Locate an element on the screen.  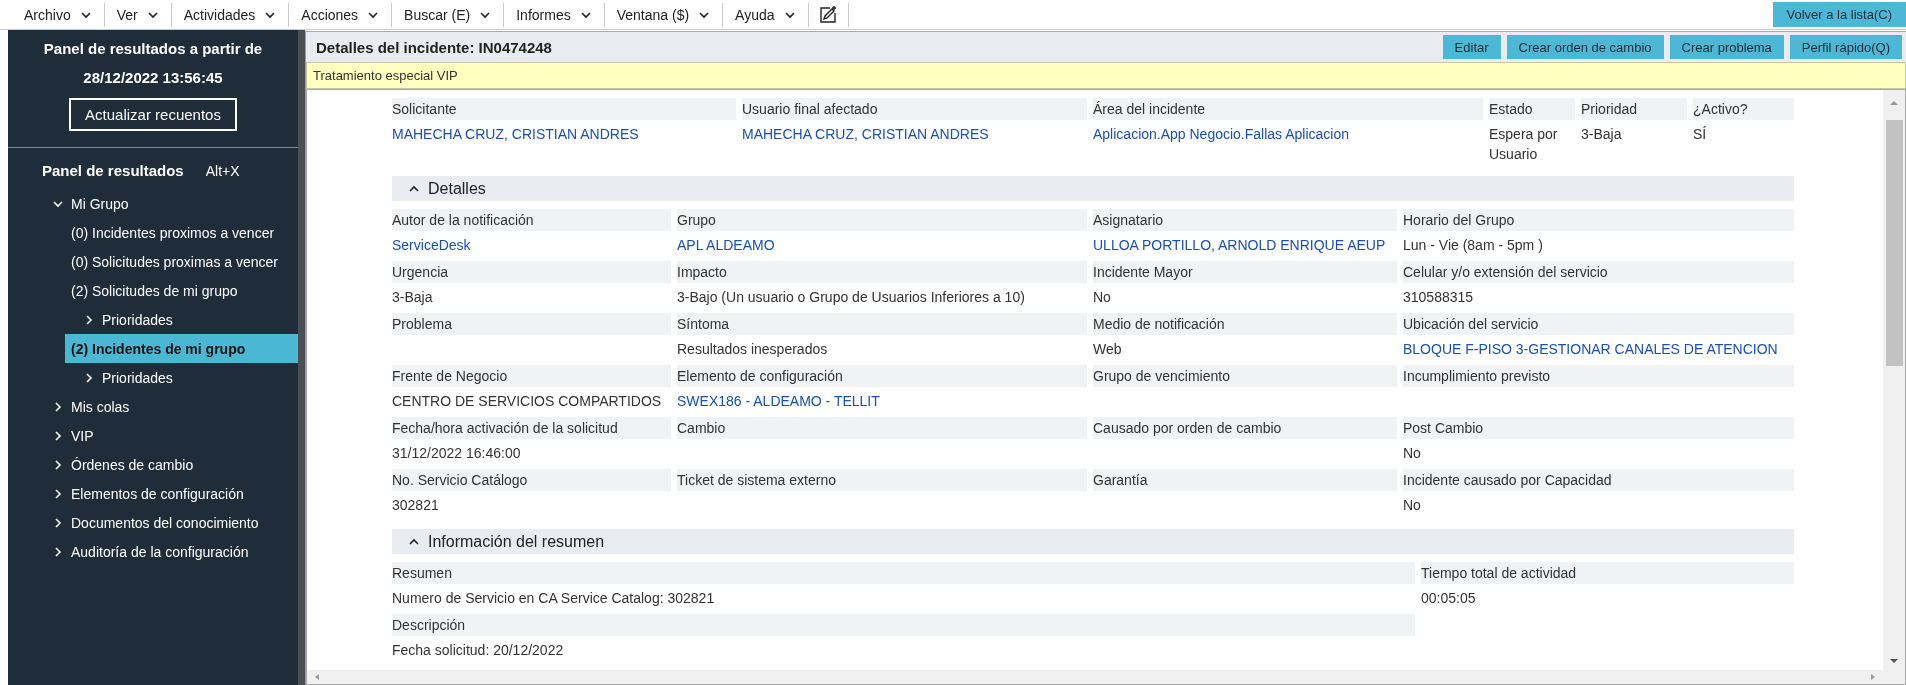
field-label: Urgencia is located at coordinates (531, 272).